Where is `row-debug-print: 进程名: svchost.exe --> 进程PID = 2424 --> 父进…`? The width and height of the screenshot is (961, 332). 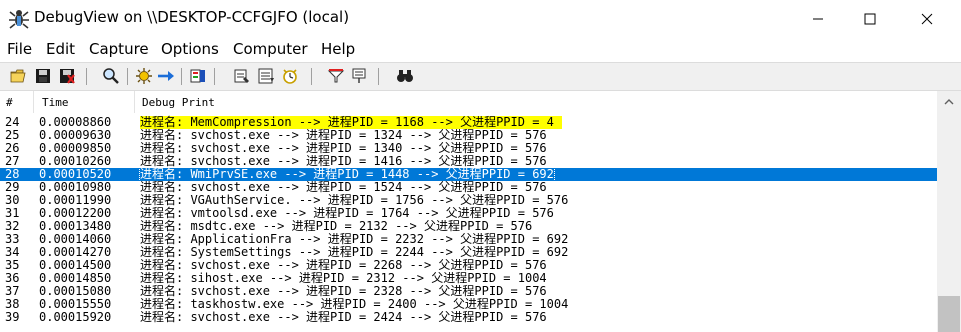 row-debug-print: 进程名: svchost.exe --> 进程PID = 2424 --> 父进… is located at coordinates (343, 317).